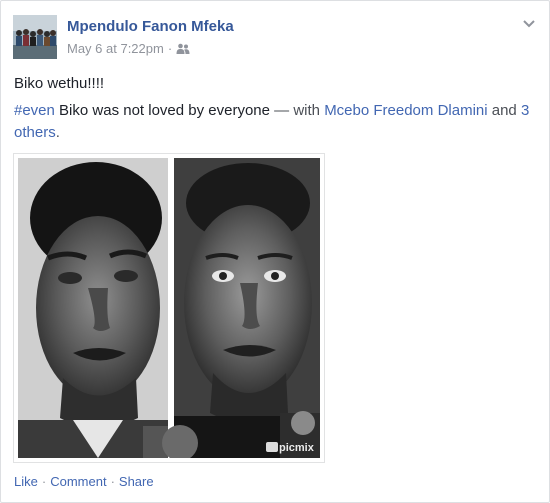 This screenshot has width=550, height=503. What do you see at coordinates (164, 110) in the screenshot?
I see `post-text-main: Biko was not loved by everyone` at bounding box center [164, 110].